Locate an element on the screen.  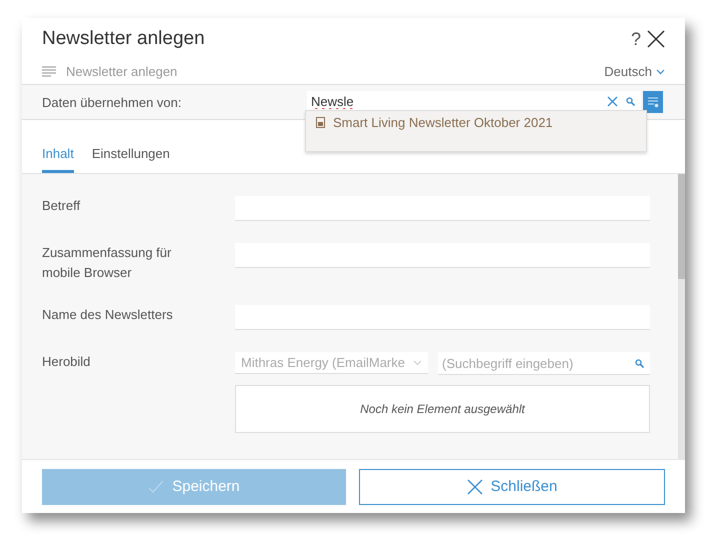
field-label: Herobild is located at coordinates (67, 362).